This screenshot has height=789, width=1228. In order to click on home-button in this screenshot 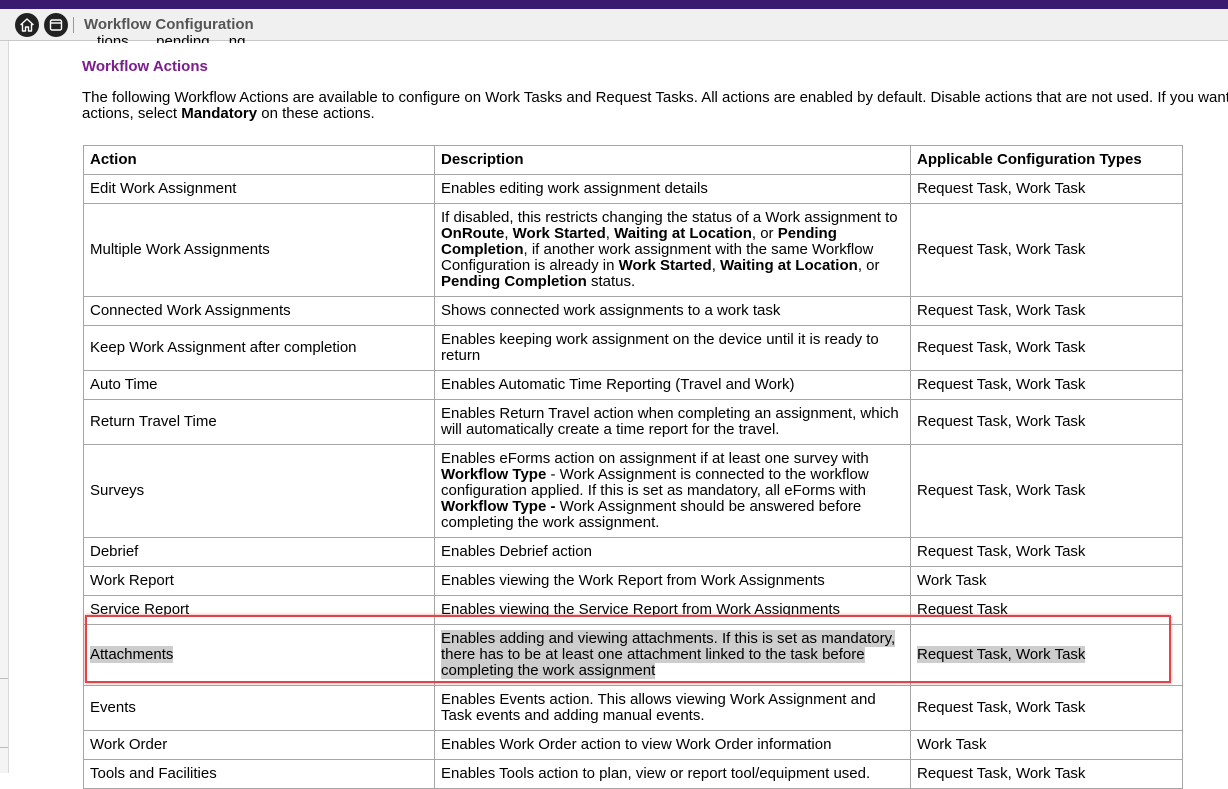, I will do `click(27, 25)`.